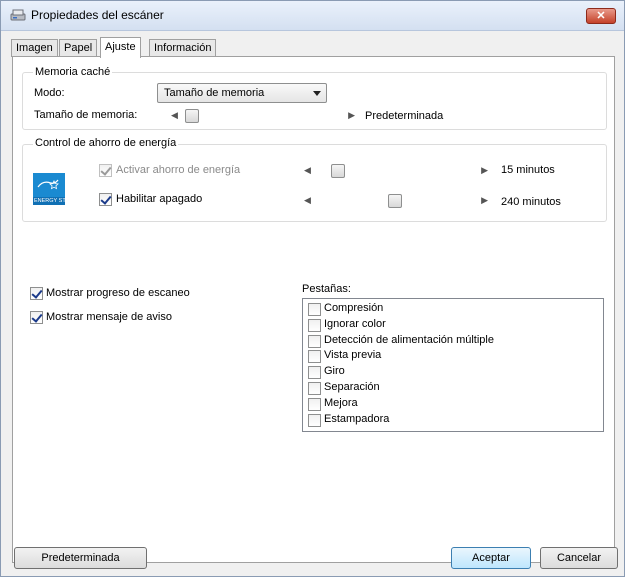 The image size is (625, 577). What do you see at coordinates (106, 143) in the screenshot?
I see `power-group-title: Control de ahorro de energía` at bounding box center [106, 143].